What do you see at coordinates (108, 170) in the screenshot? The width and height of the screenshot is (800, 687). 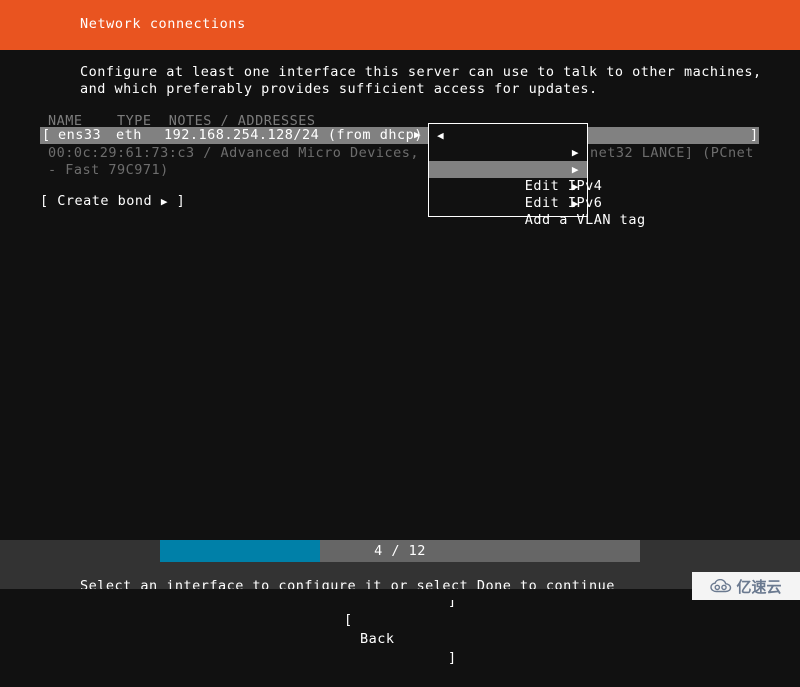 I see `row-detail-line-2: - Fast 79C971)` at bounding box center [108, 170].